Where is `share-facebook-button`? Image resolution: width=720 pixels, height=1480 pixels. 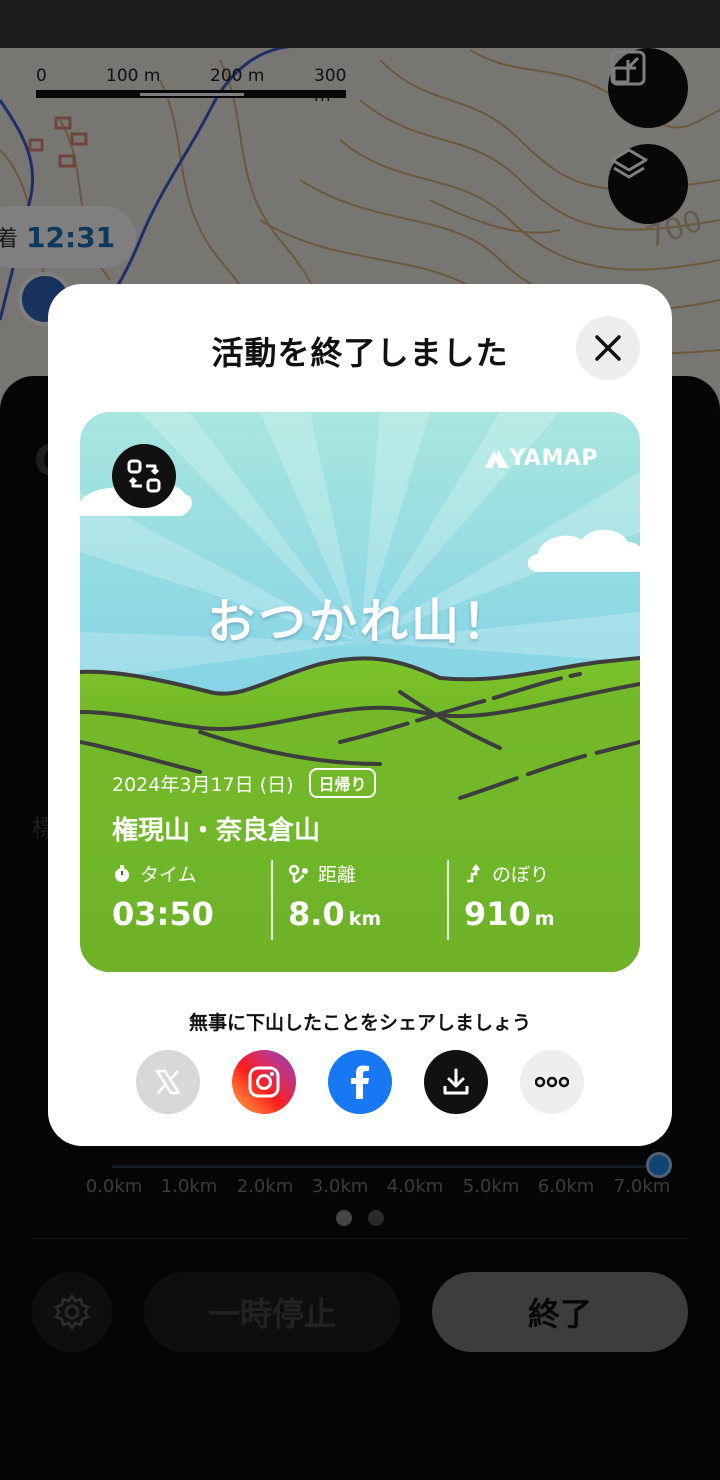
share-facebook-button is located at coordinates (360, 1082).